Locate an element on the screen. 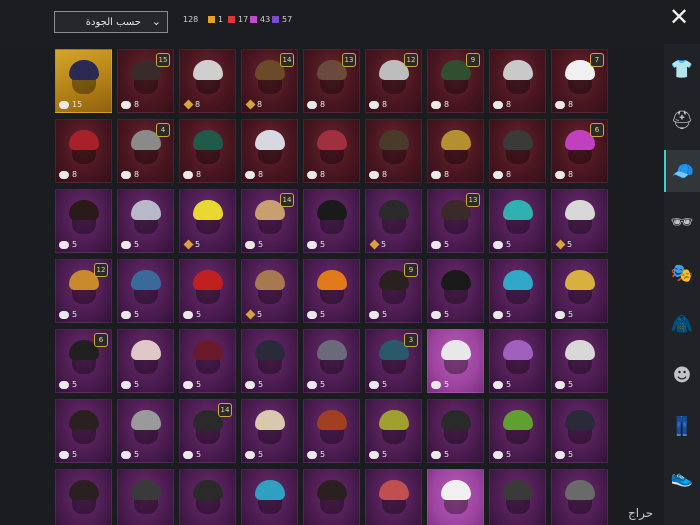 This screenshot has width=700, height=525. sidebar-category-mask: 🎭 is located at coordinates (682, 273).